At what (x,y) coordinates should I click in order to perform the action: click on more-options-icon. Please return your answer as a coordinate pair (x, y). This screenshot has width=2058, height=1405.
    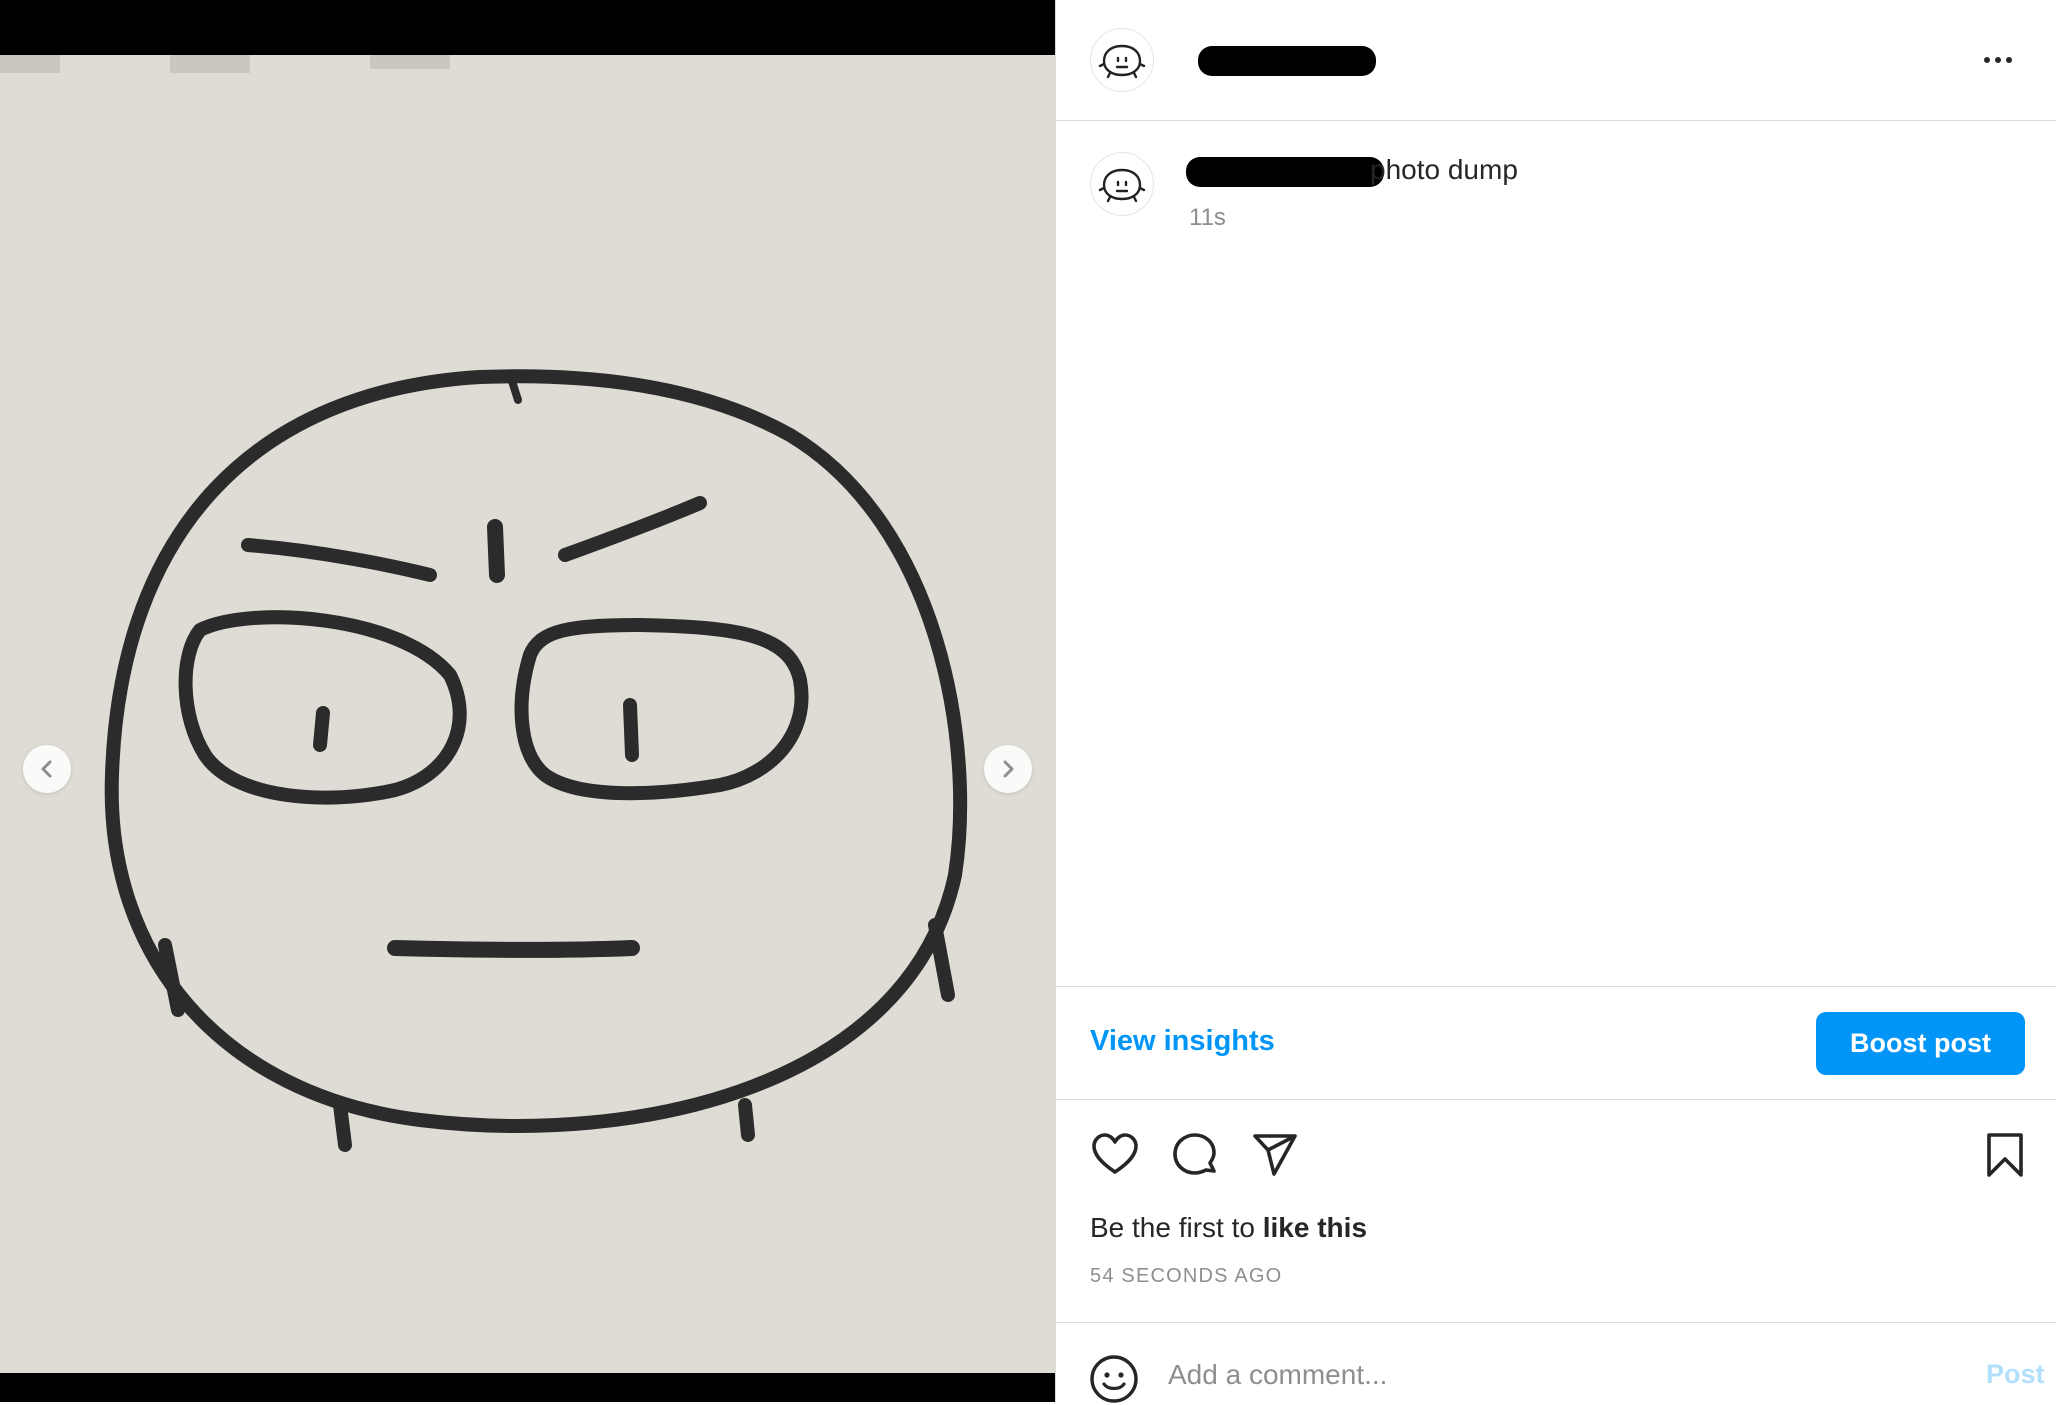
    Looking at the image, I should click on (1987, 60).